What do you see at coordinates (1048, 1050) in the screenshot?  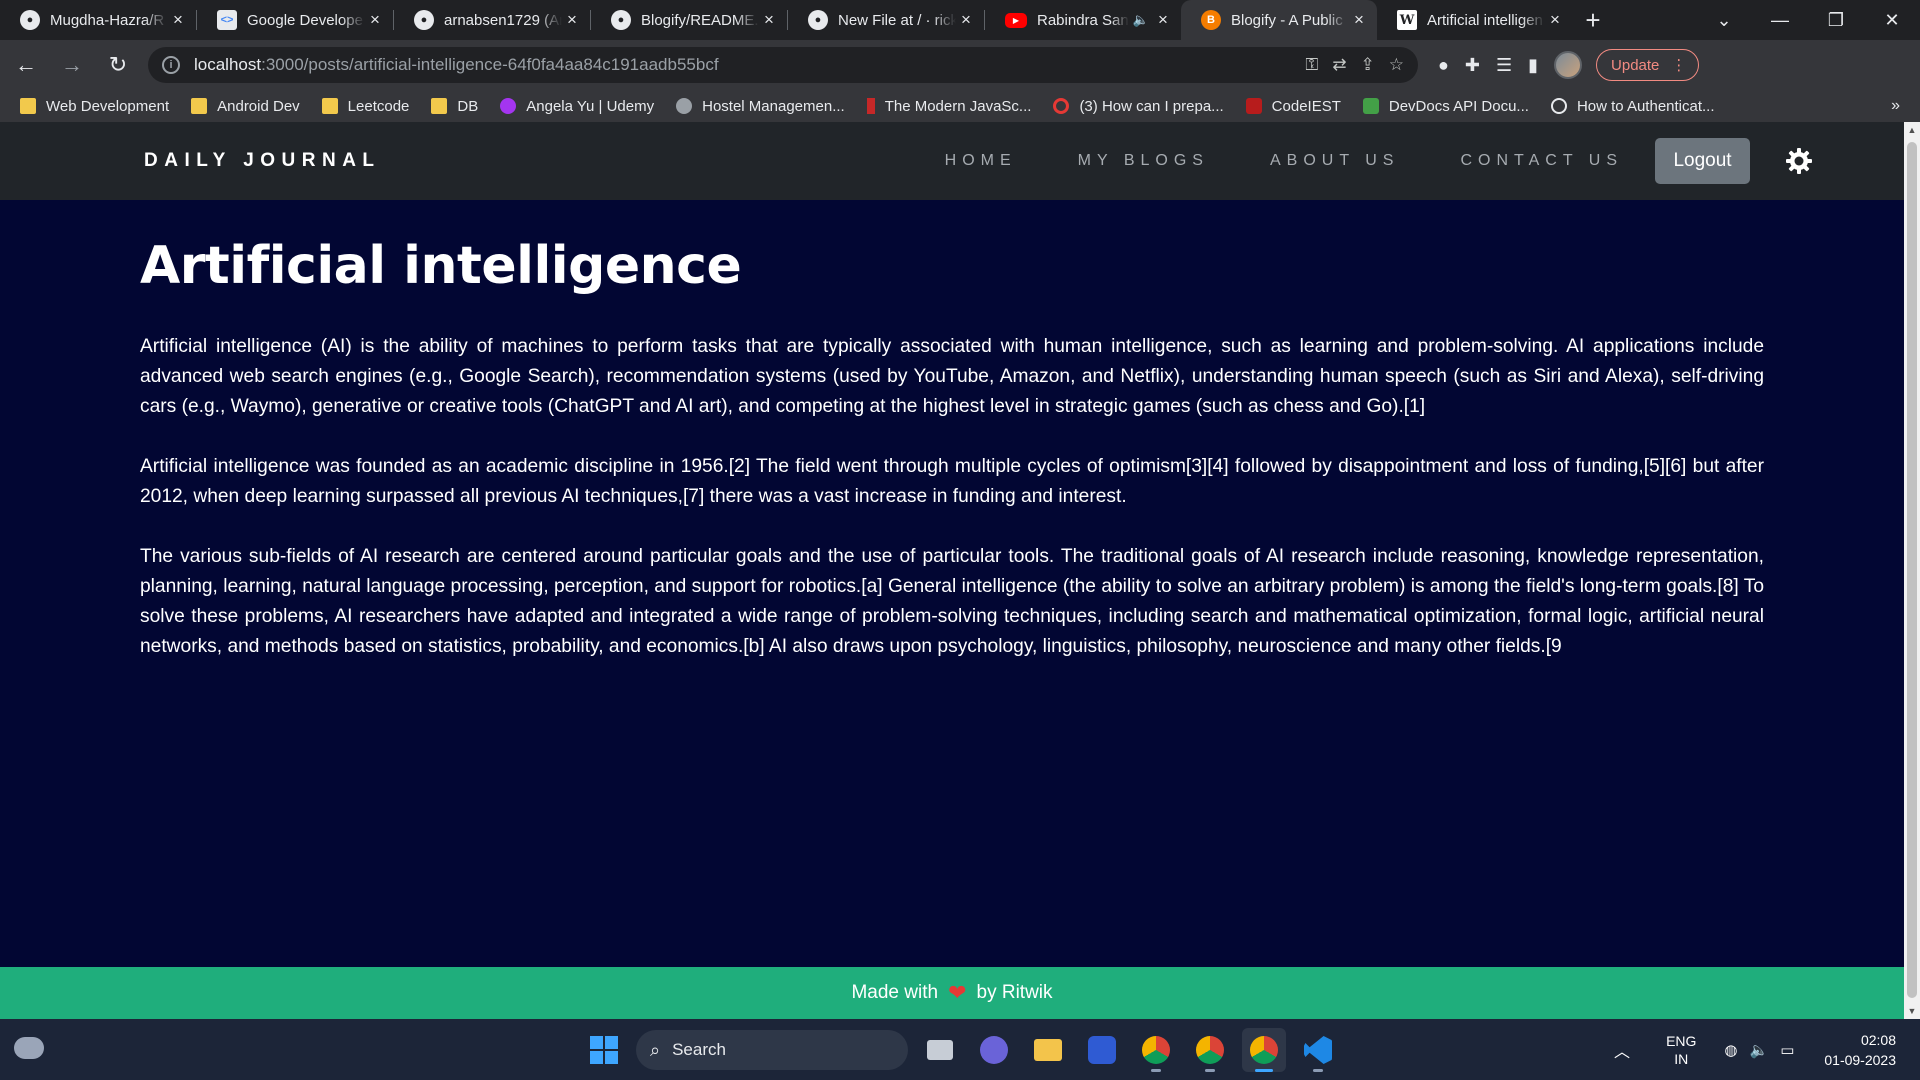 I see `file-explorer-icon` at bounding box center [1048, 1050].